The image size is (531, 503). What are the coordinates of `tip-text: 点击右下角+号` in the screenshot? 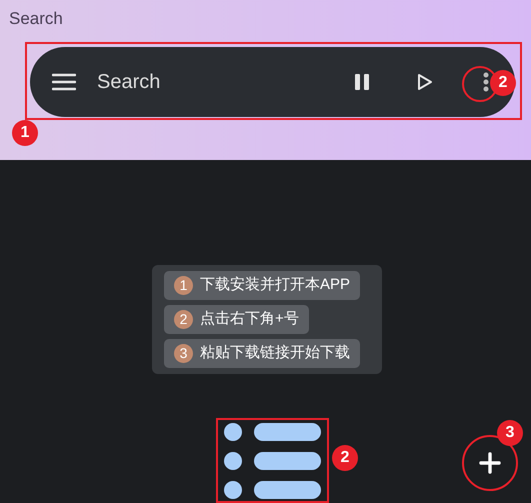 It's located at (249, 319).